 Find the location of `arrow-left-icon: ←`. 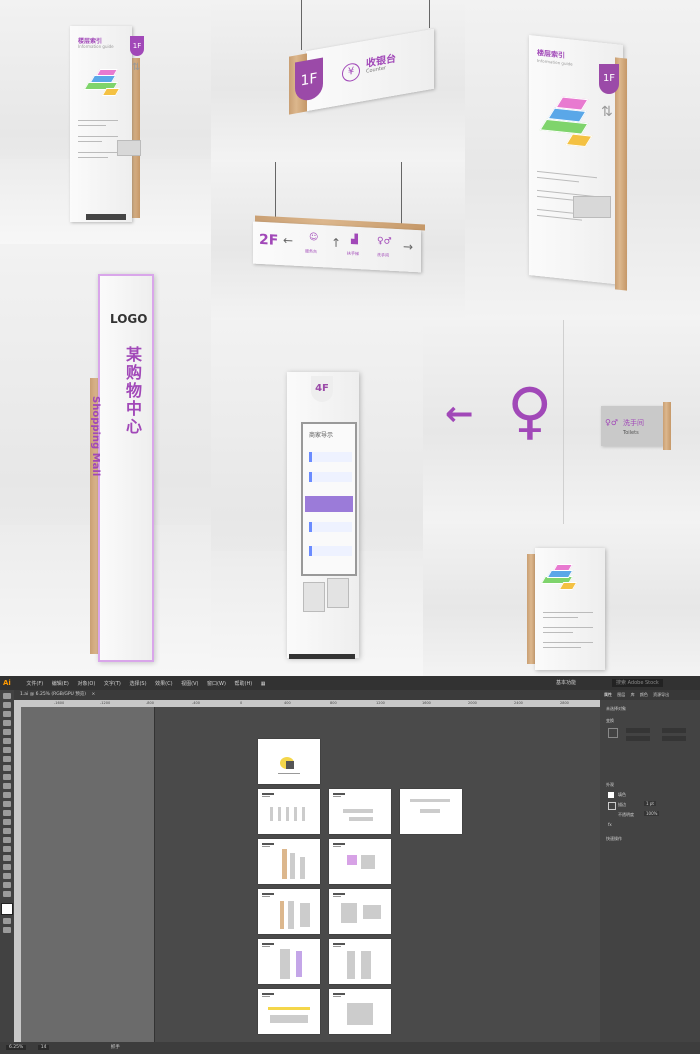

arrow-left-icon: ← is located at coordinates (288, 240).